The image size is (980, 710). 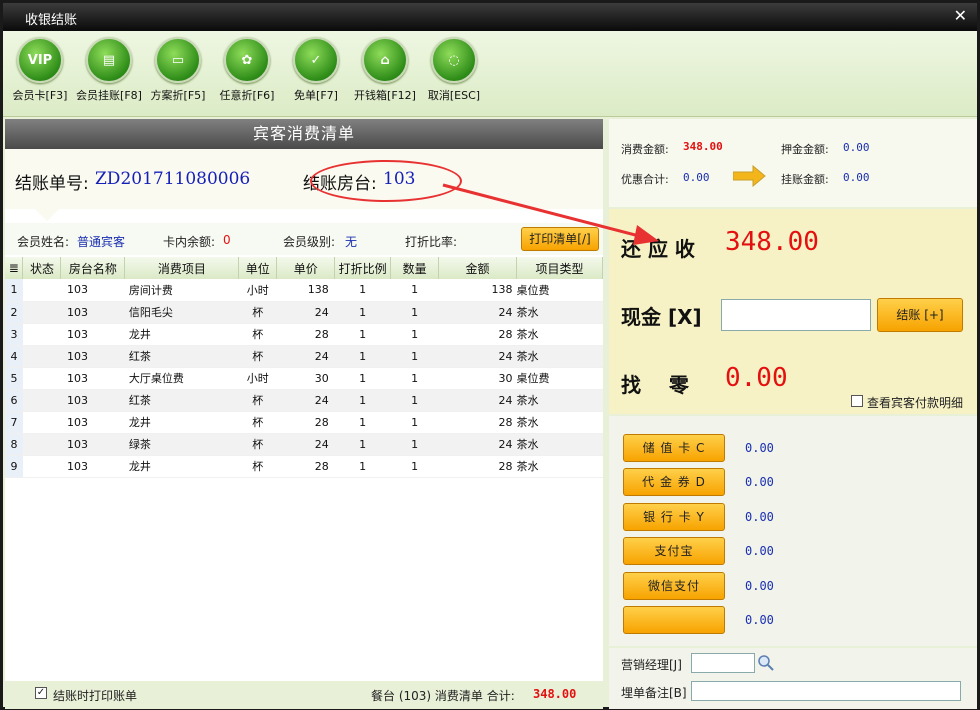 What do you see at coordinates (304, 466) in the screenshot?
I see `table-row: 9 103 龙井杯 28 1 1 28 茶水` at bounding box center [304, 466].